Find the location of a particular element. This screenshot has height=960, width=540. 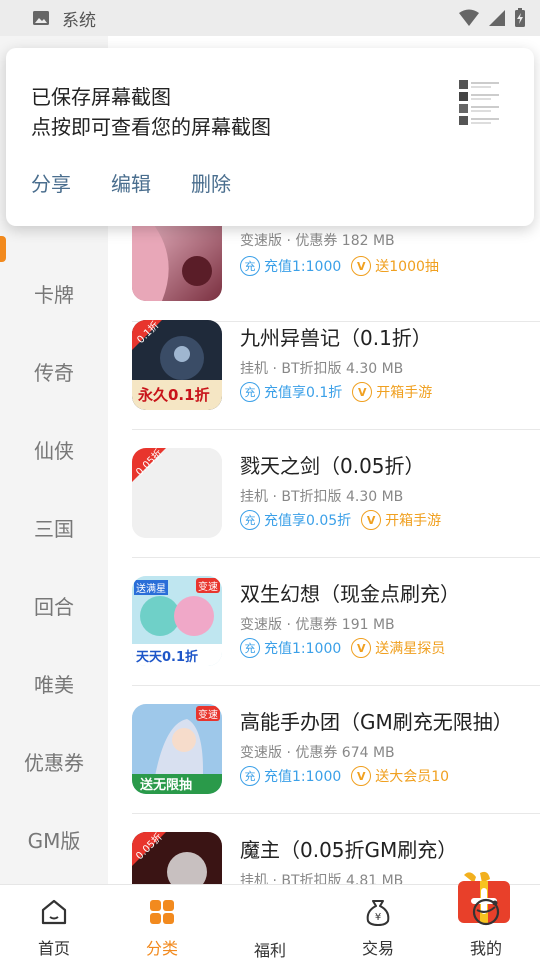

status-bar: 系统 is located at coordinates (270, 18).